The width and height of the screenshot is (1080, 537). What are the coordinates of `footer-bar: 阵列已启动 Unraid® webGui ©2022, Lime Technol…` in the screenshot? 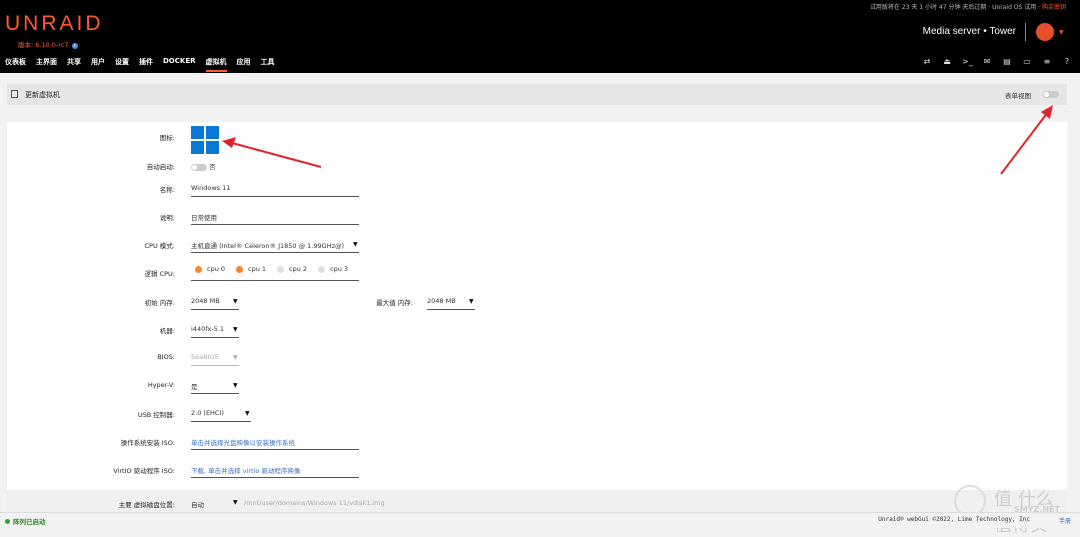 It's located at (540, 520).